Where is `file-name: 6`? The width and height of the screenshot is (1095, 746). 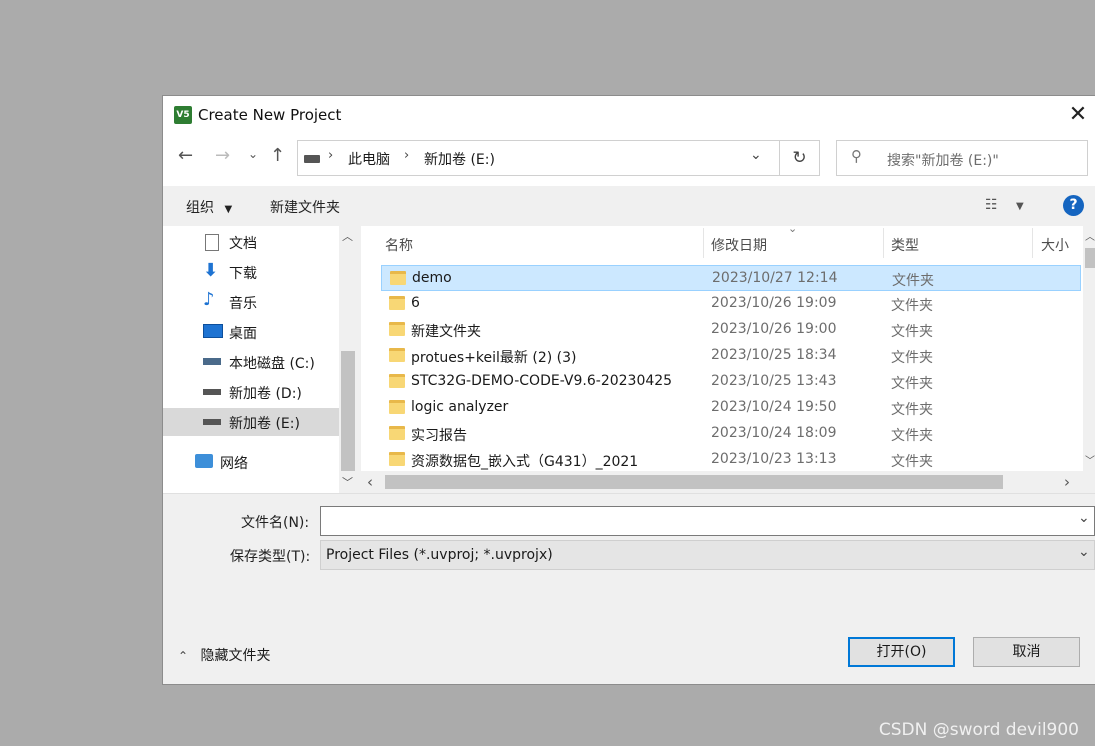 file-name: 6 is located at coordinates (415, 303).